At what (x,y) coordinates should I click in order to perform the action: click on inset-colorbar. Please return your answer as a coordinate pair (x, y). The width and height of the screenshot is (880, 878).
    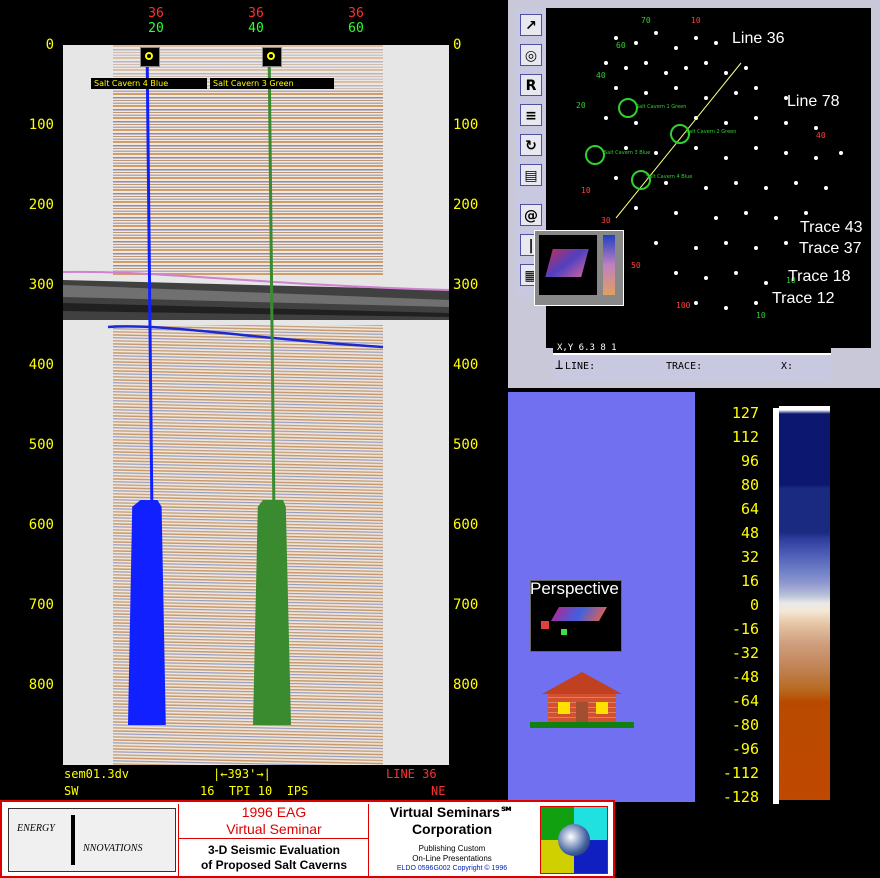
    Looking at the image, I should click on (609, 265).